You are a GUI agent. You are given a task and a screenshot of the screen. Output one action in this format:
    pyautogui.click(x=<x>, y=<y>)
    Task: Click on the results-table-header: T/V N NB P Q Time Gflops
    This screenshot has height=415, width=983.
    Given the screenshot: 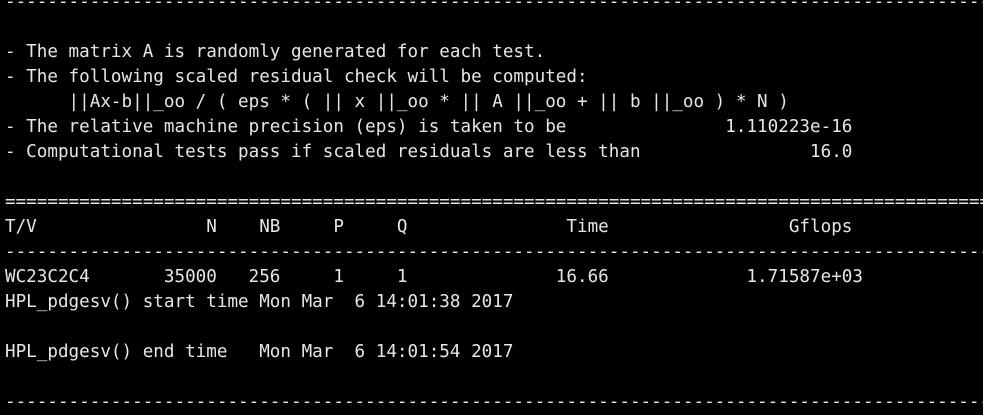 What is the action you would take?
    pyautogui.click(x=429, y=227)
    